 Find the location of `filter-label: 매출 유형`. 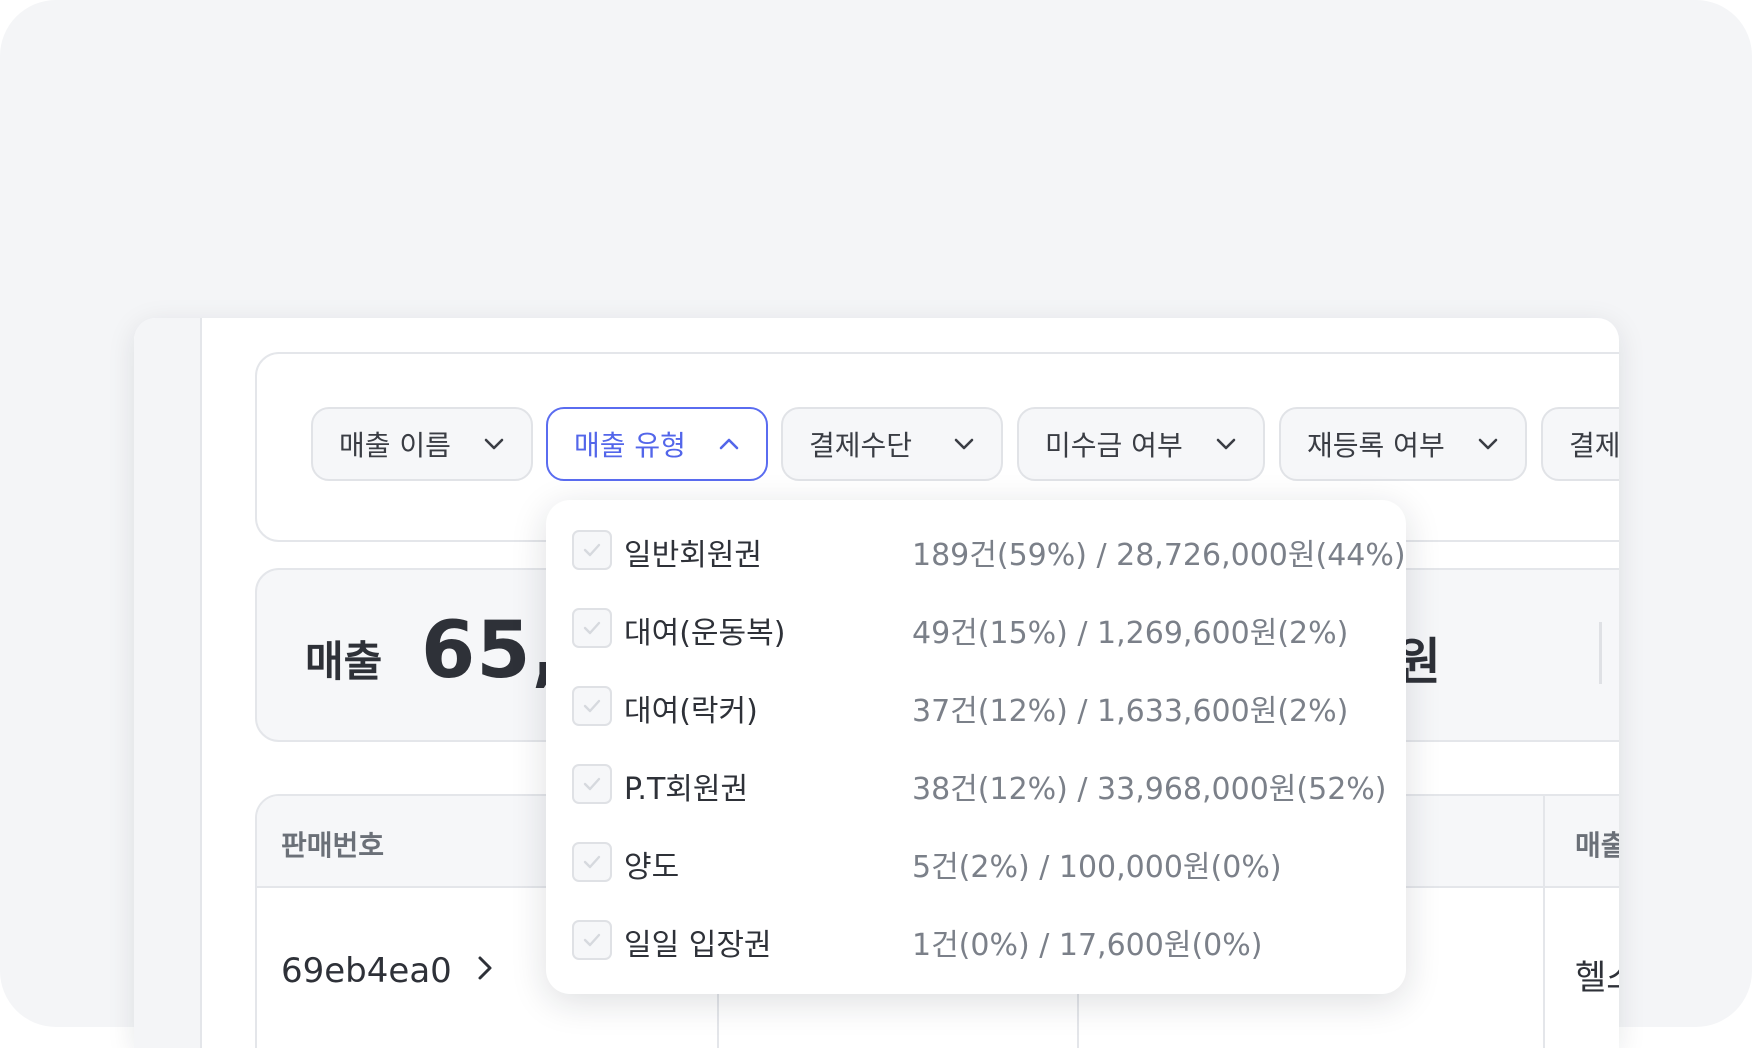

filter-label: 매출 유형 is located at coordinates (630, 445).